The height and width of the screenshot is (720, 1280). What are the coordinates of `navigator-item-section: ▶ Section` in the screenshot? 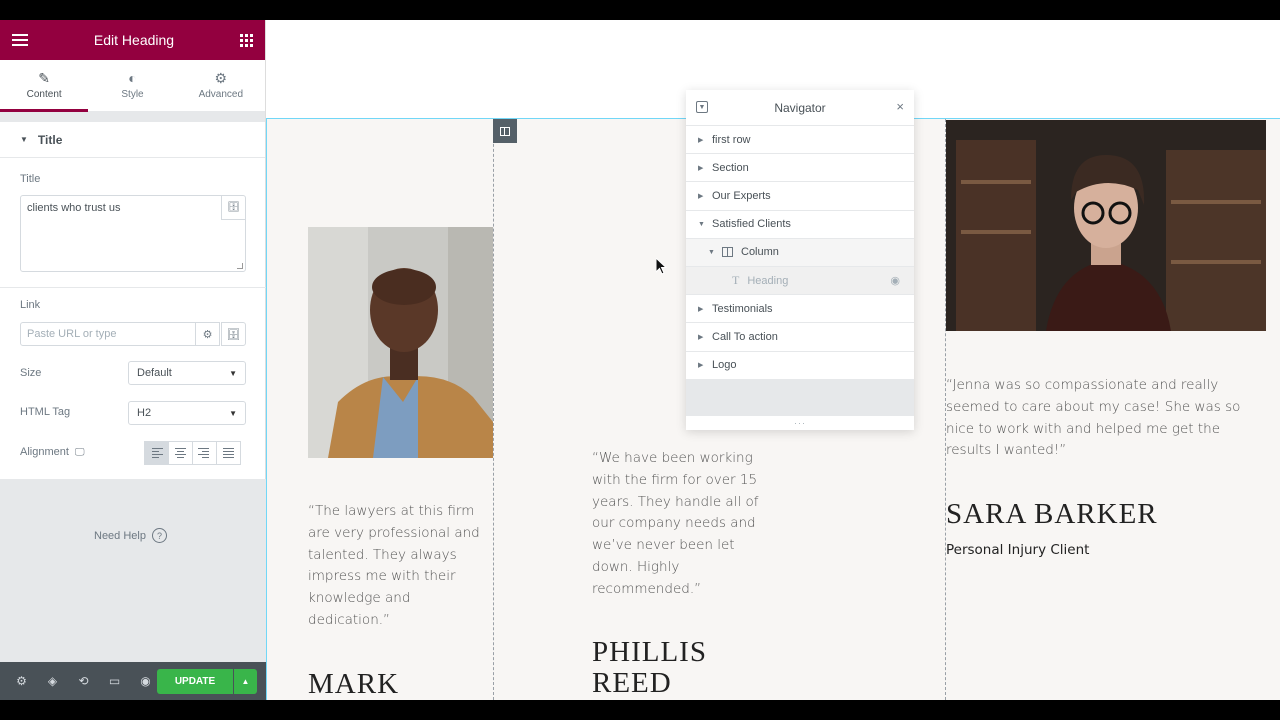 It's located at (800, 168).